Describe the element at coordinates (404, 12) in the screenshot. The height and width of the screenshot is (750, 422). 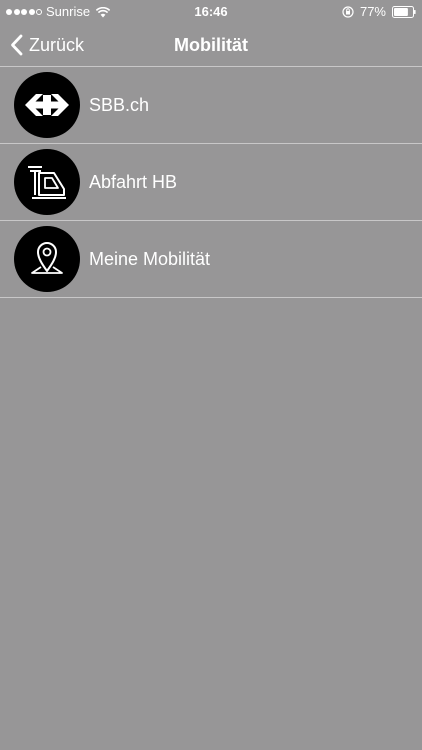
I see `battery-icon` at that location.